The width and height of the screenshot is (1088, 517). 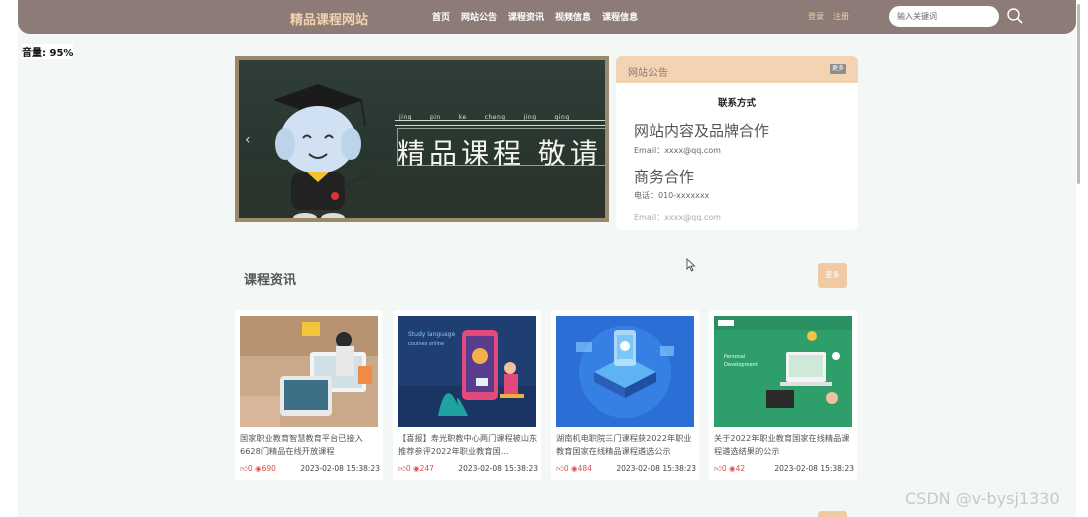 What do you see at coordinates (310, 445) in the screenshot?
I see `news-card-title: 国家职业教育智慧教育平台已接入6628门精品在线开放课程` at bounding box center [310, 445].